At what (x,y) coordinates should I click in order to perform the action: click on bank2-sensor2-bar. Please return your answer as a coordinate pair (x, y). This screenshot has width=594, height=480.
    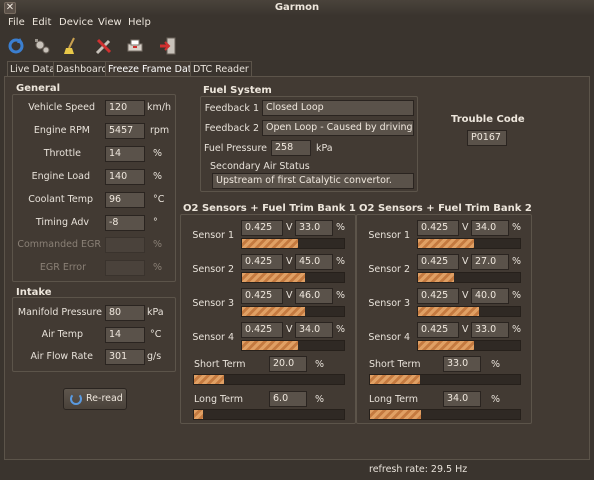
    Looking at the image, I should click on (469, 277).